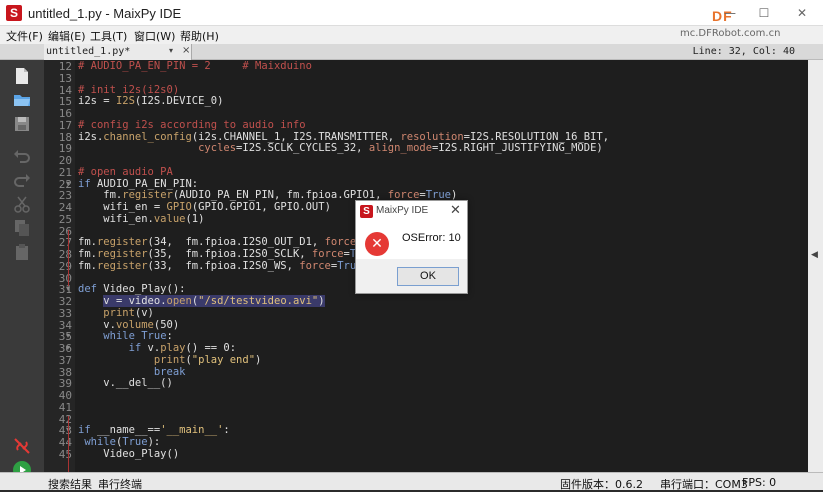  Describe the element at coordinates (125, 172) in the screenshot. I see `code-line: # open audio PA` at that location.